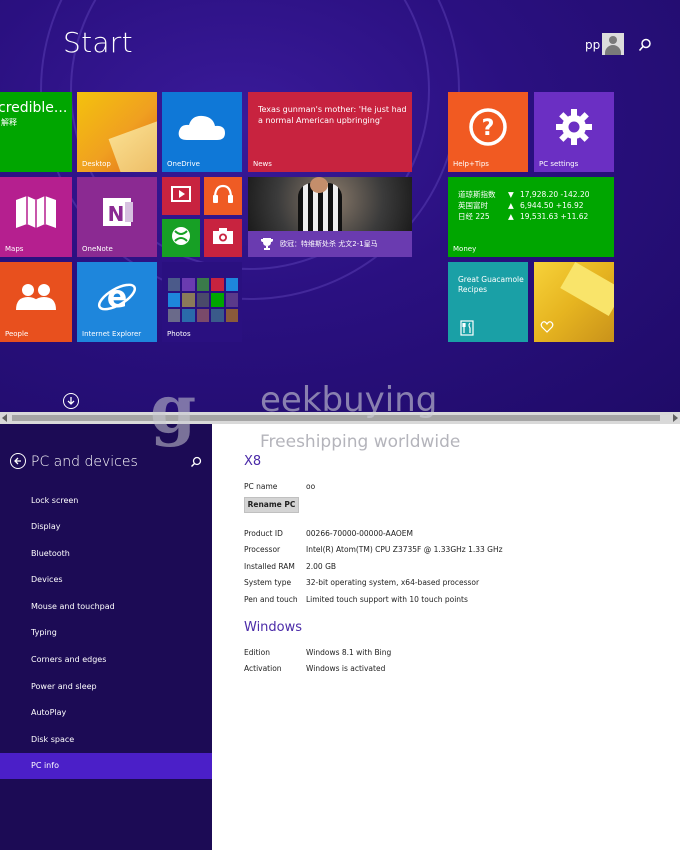  I want to click on arrow-down-icon, so click(71, 401).